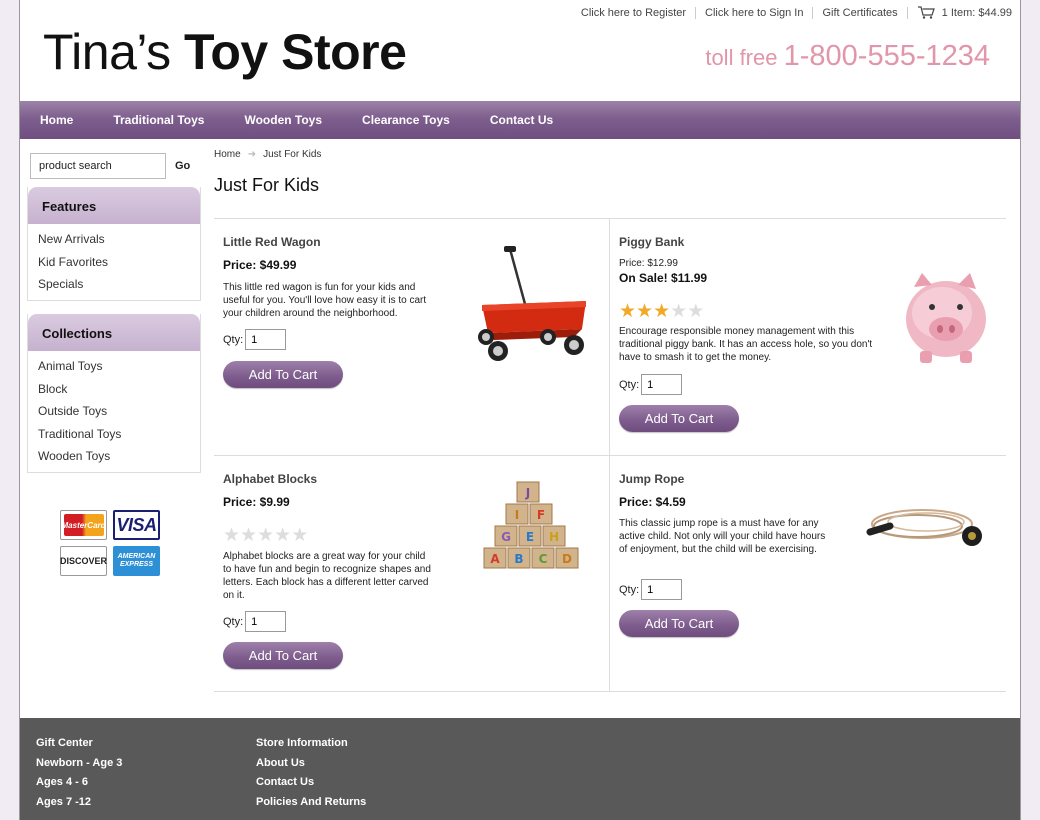  I want to click on product-price: Price: $4.59, so click(652, 502).